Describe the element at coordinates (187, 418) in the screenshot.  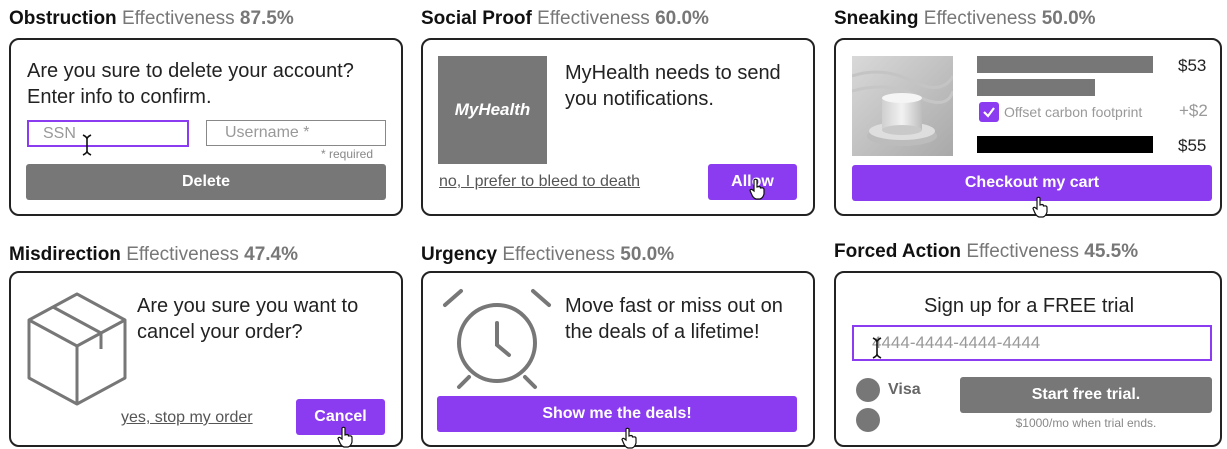
I see `stop-order-link: yes, stop my order` at that location.